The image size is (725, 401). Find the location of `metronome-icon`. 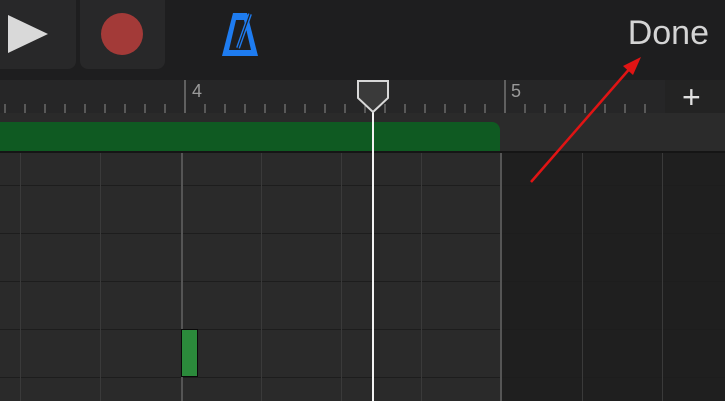

metronome-icon is located at coordinates (240, 33).